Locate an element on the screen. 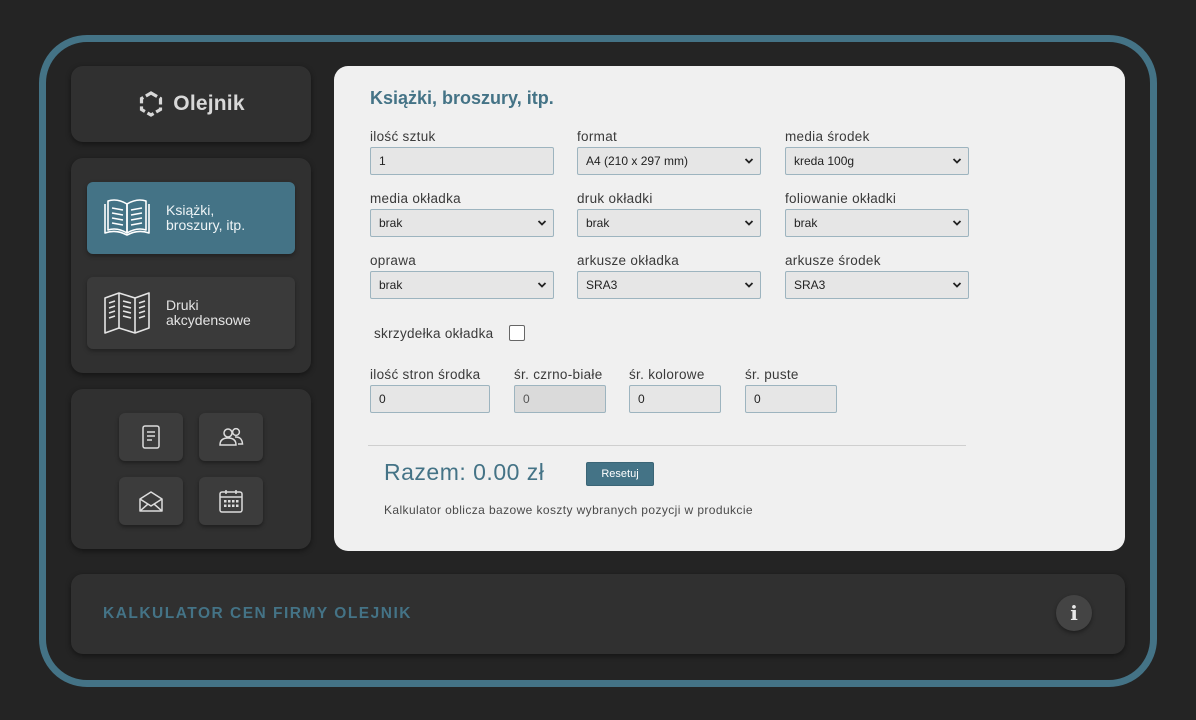 This screenshot has width=1196, height=720. nav-item-printing: Druki akcydensowe is located at coordinates (191, 313).